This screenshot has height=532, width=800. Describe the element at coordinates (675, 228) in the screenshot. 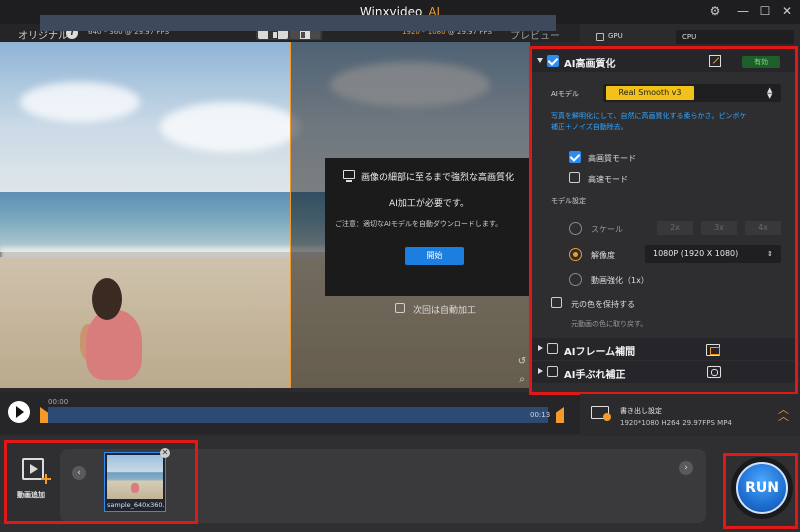

I see `scale-2x-button: 2x` at that location.